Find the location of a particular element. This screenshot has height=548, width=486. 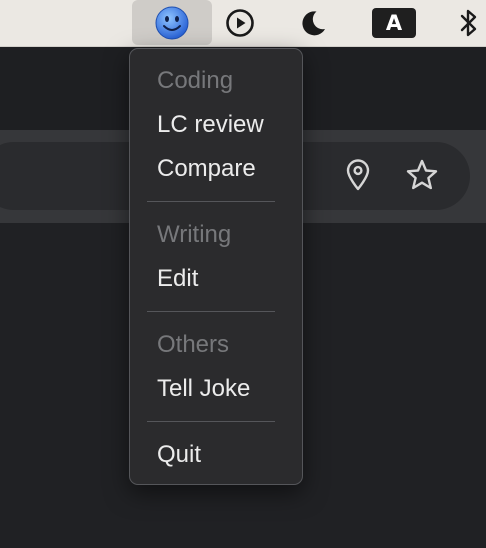

moon-icon is located at coordinates (313, 23).